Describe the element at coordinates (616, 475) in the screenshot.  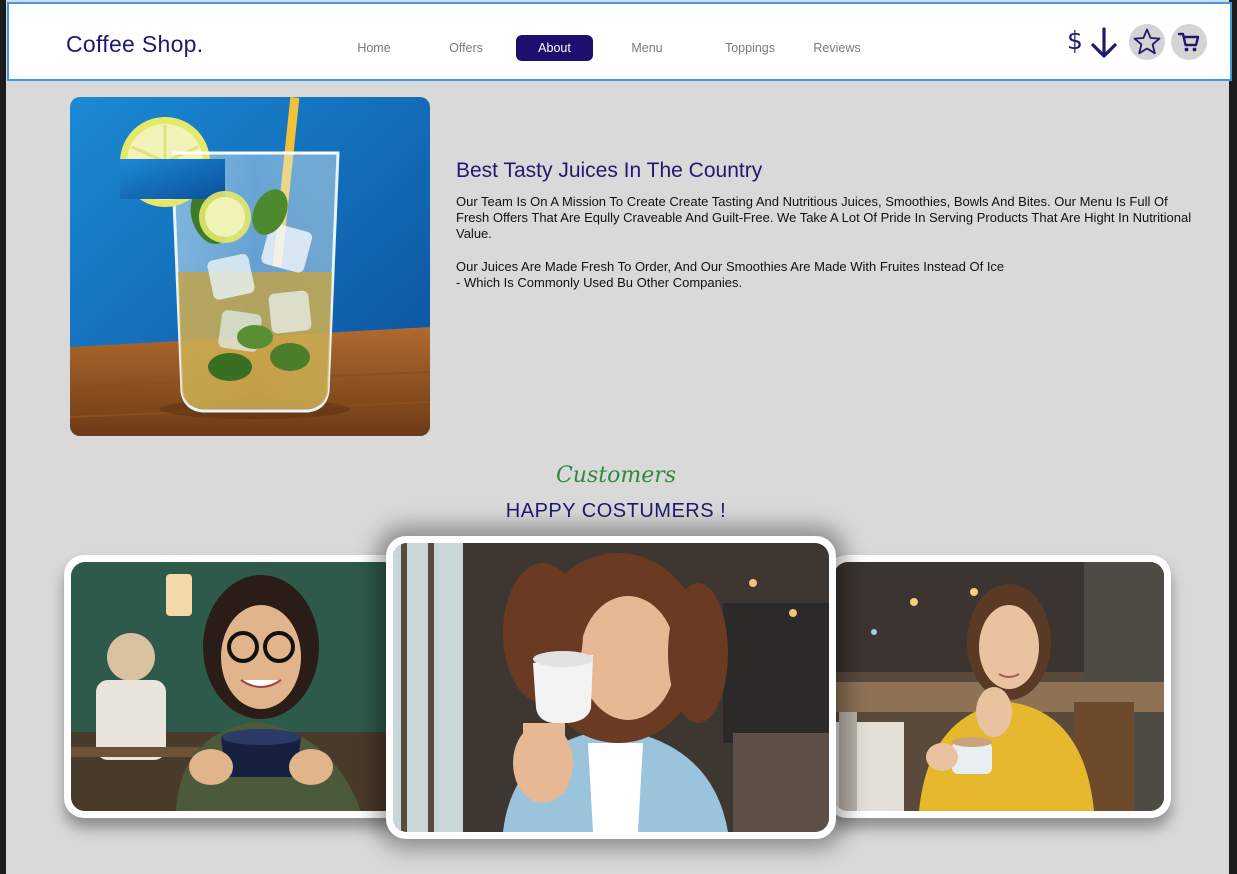
I see `customers-script-label: Customers` at that location.